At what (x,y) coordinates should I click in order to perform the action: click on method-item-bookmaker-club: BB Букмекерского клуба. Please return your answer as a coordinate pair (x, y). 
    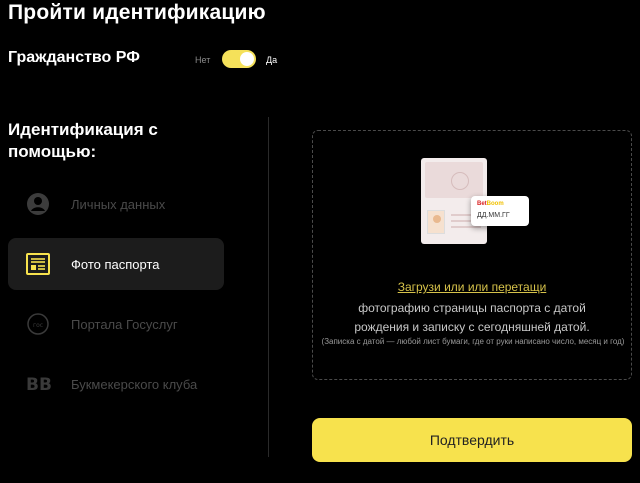
    Looking at the image, I should click on (116, 384).